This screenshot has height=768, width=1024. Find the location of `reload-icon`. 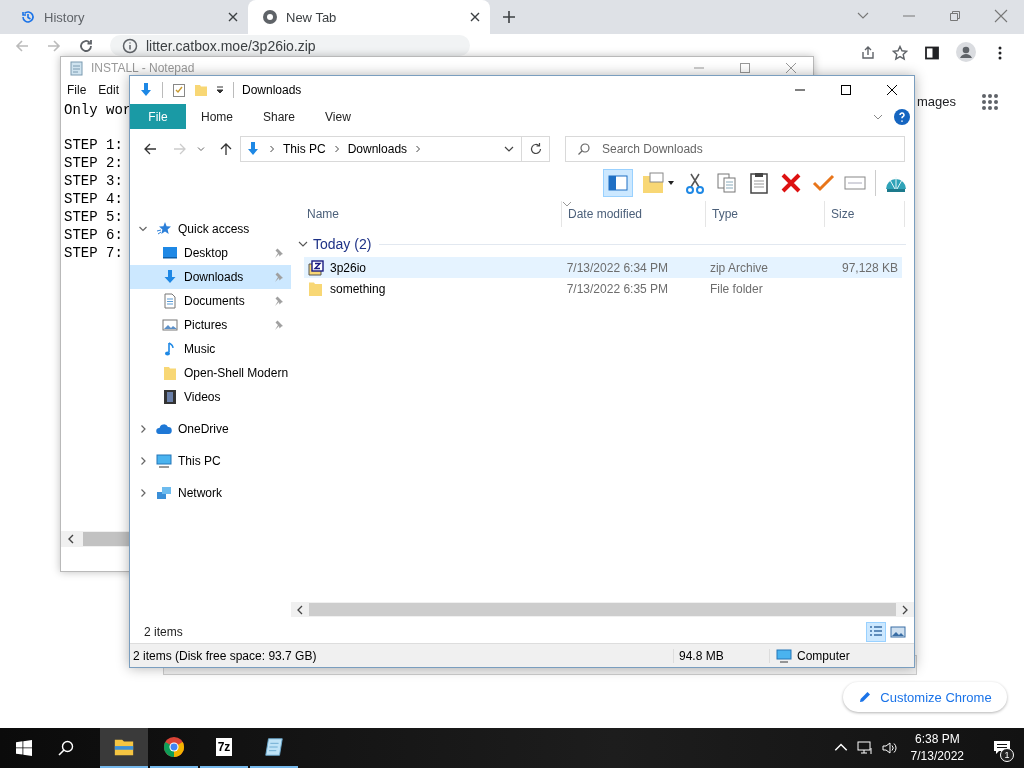

reload-icon is located at coordinates (86, 46).